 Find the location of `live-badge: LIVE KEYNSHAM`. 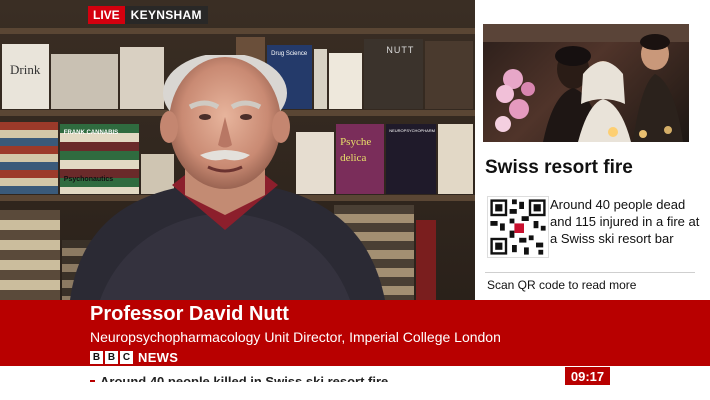

live-badge: LIVE KEYNSHAM is located at coordinates (148, 15).